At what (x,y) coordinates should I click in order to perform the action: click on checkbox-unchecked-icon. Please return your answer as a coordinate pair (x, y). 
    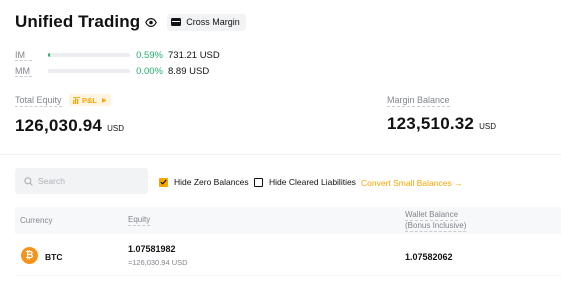
    Looking at the image, I should click on (258, 182).